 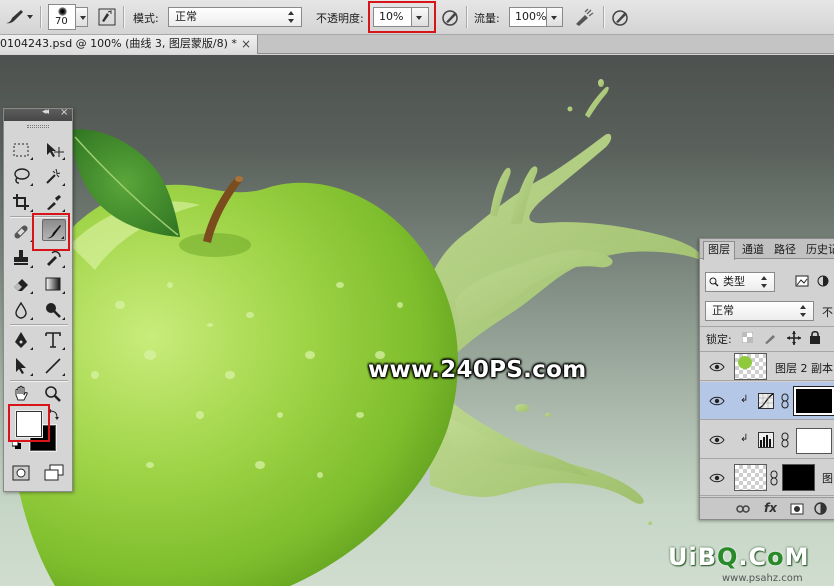 I want to click on flow-label: 流量:, so click(x=487, y=18).